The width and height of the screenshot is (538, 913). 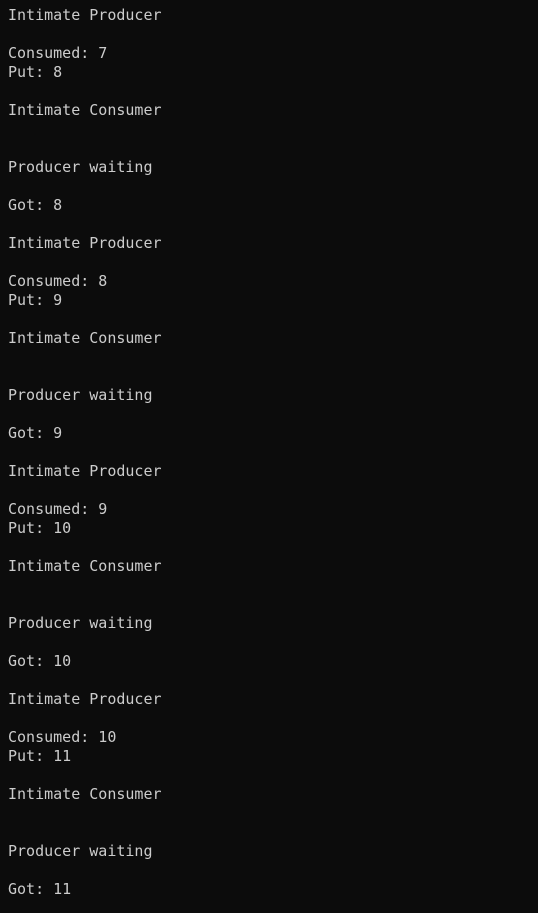 What do you see at coordinates (35, 205) in the screenshot?
I see `output-line: Got: 8` at bounding box center [35, 205].